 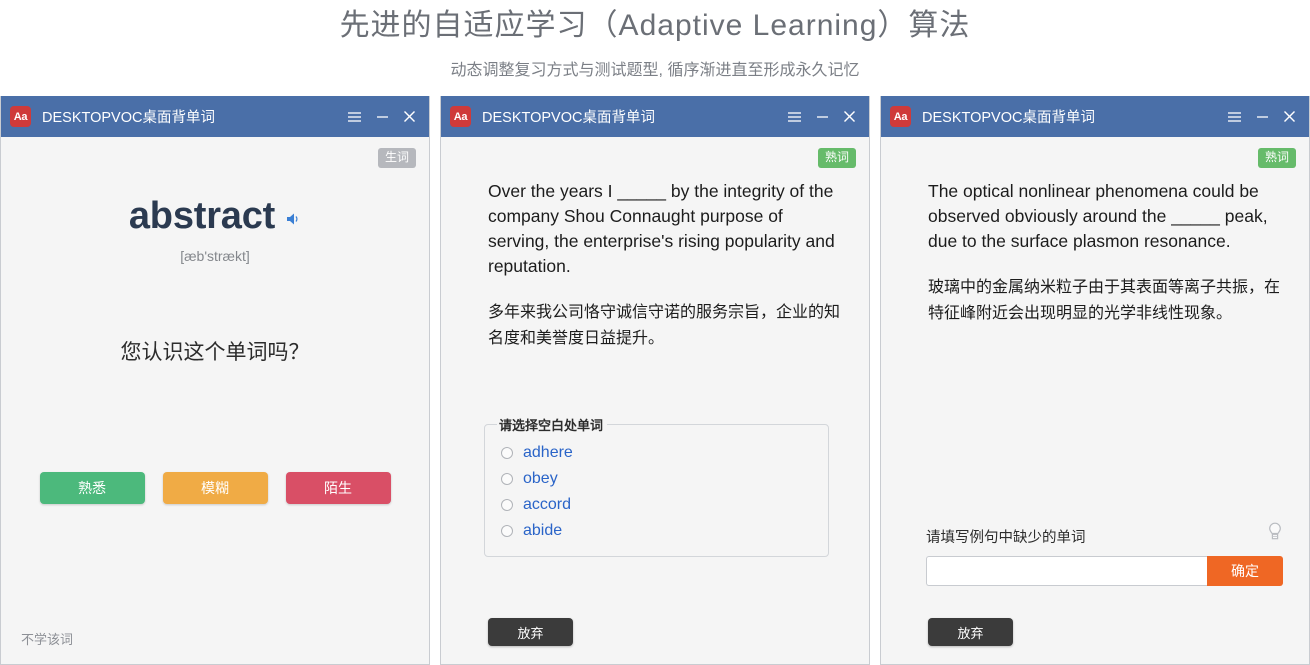 I want to click on app-title-1: DESKTOPVOC桌面背单词, so click(x=128, y=118).